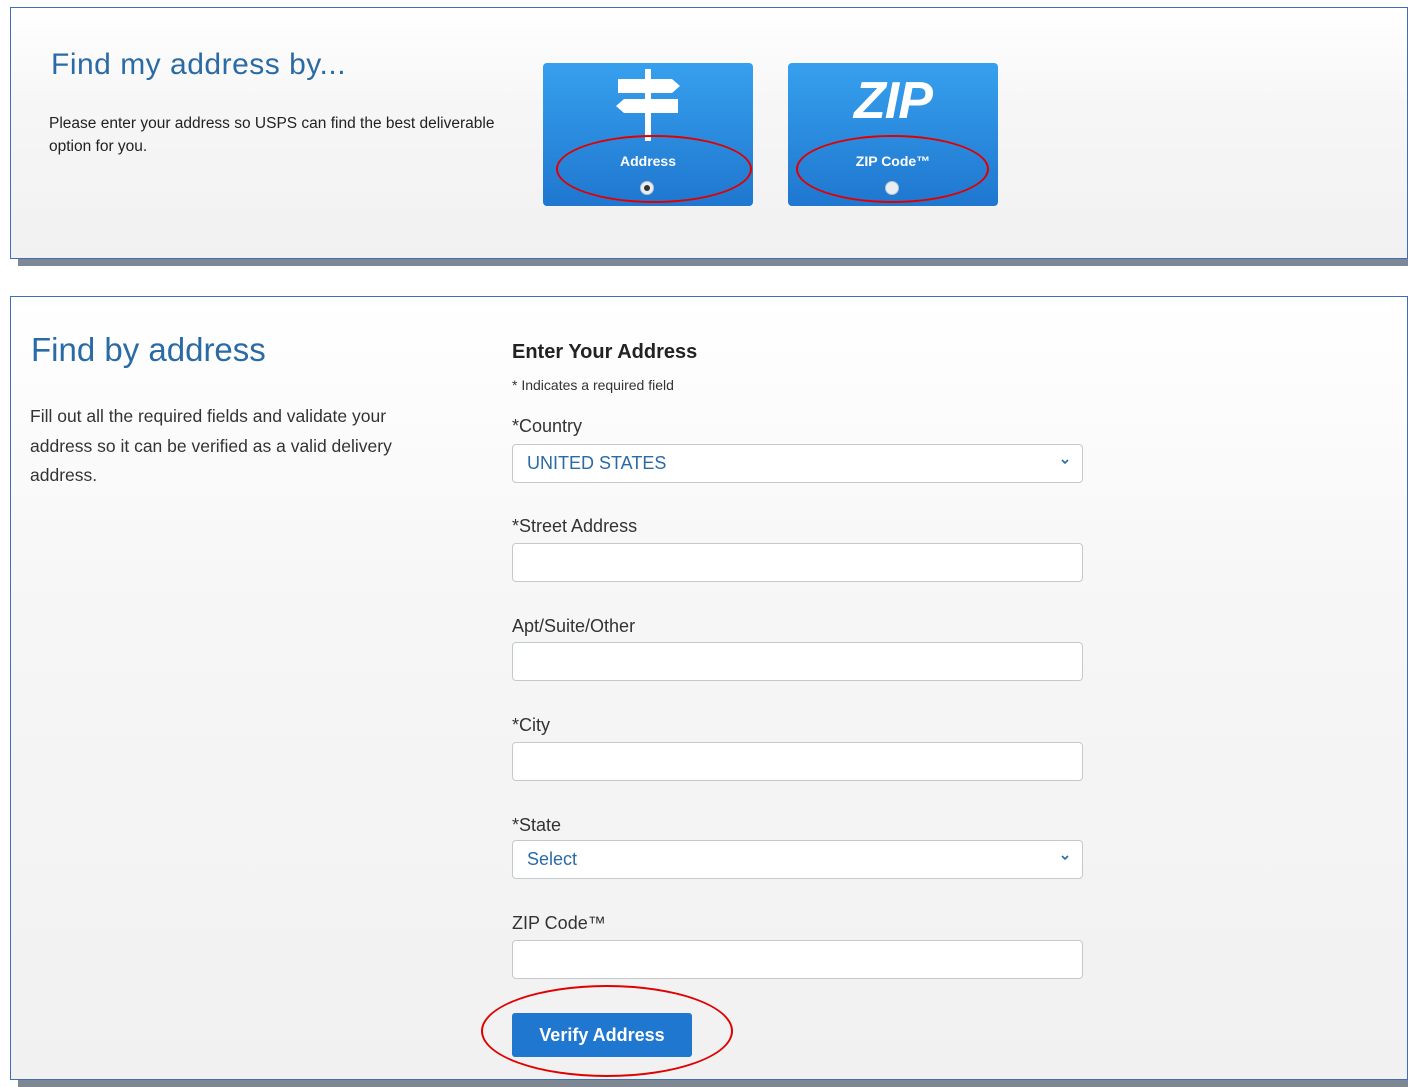 The height and width of the screenshot is (1087, 1408). What do you see at coordinates (559, 923) in the screenshot?
I see `zip-label: ZIP Code™` at bounding box center [559, 923].